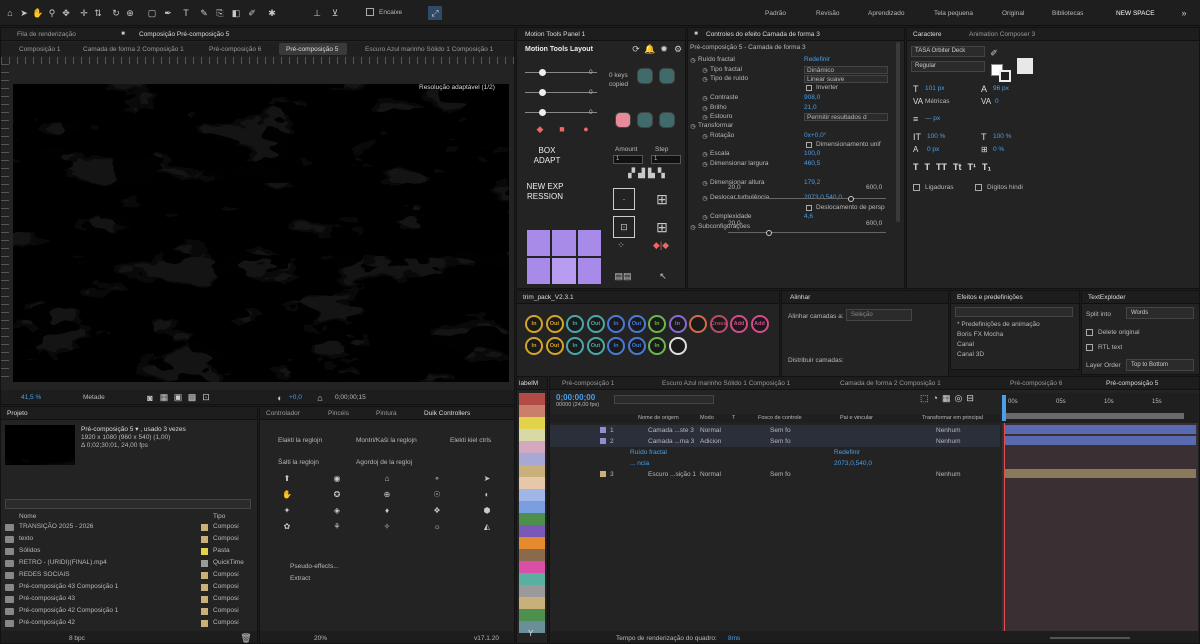  I want to click on tab-pintura: Pintura, so click(386, 413).